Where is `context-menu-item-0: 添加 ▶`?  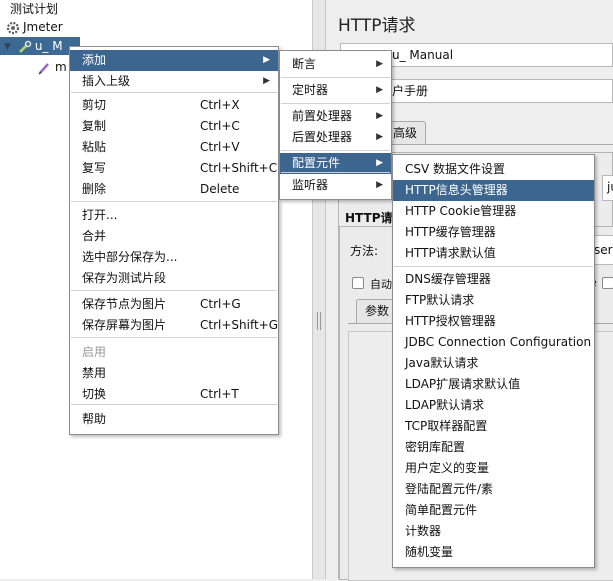 context-menu-item-0: 添加 ▶ is located at coordinates (174, 60).